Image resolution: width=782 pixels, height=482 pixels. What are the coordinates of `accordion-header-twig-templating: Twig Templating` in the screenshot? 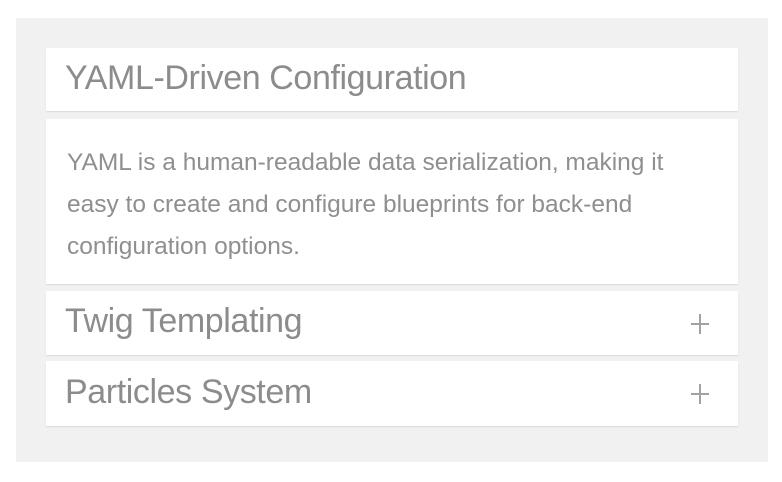 It's located at (392, 323).